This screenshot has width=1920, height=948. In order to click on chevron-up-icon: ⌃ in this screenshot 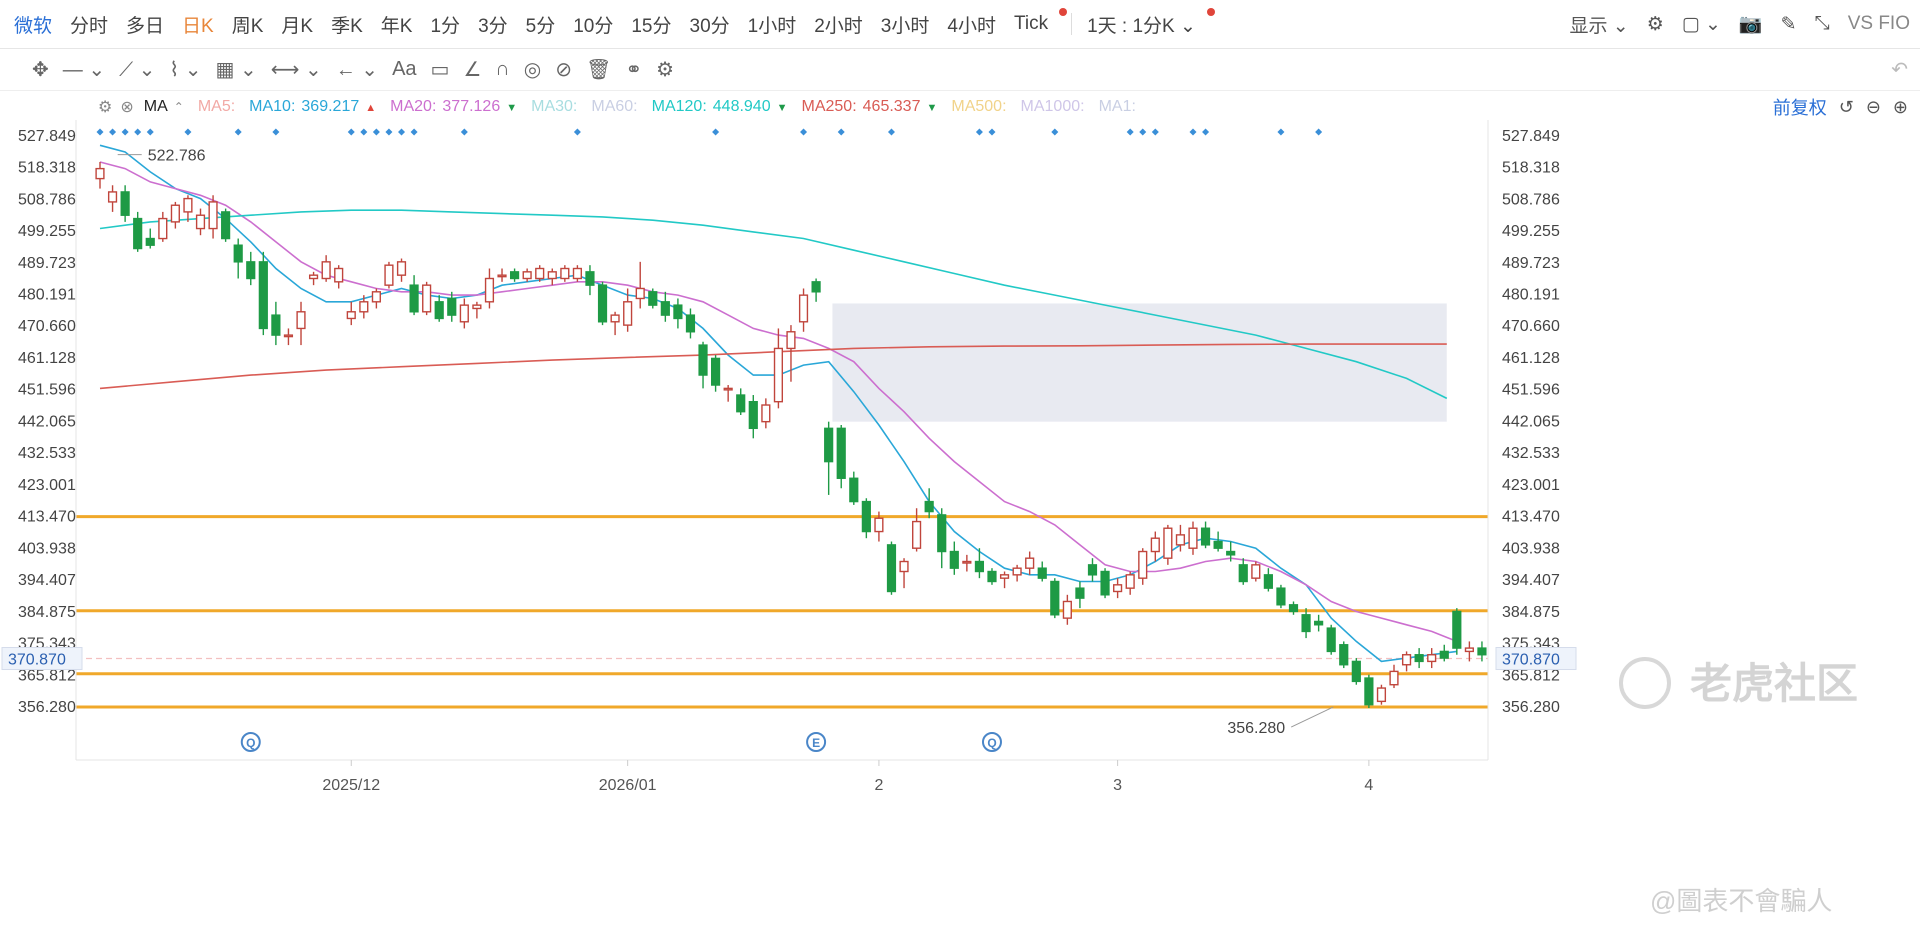, I will do `click(179, 107)`.